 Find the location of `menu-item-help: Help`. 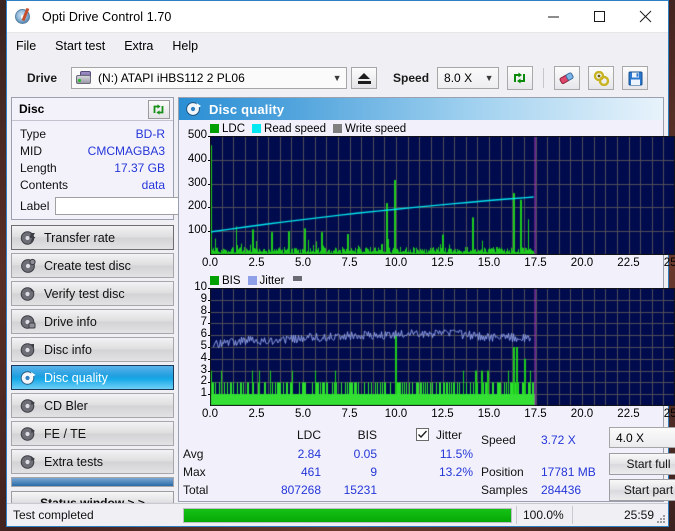

menu-item-help: Help is located at coordinates (190, 46).